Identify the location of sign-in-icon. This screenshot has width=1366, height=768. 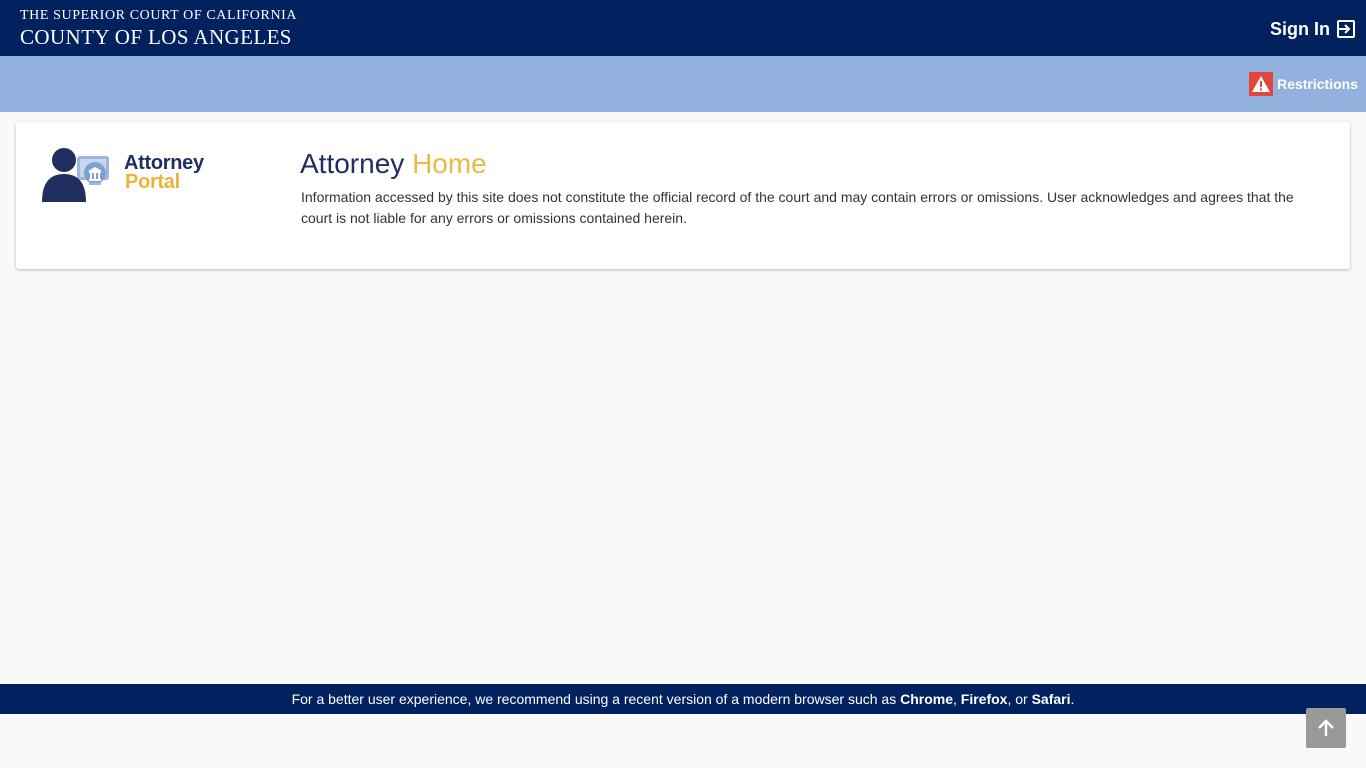
(1346, 29).